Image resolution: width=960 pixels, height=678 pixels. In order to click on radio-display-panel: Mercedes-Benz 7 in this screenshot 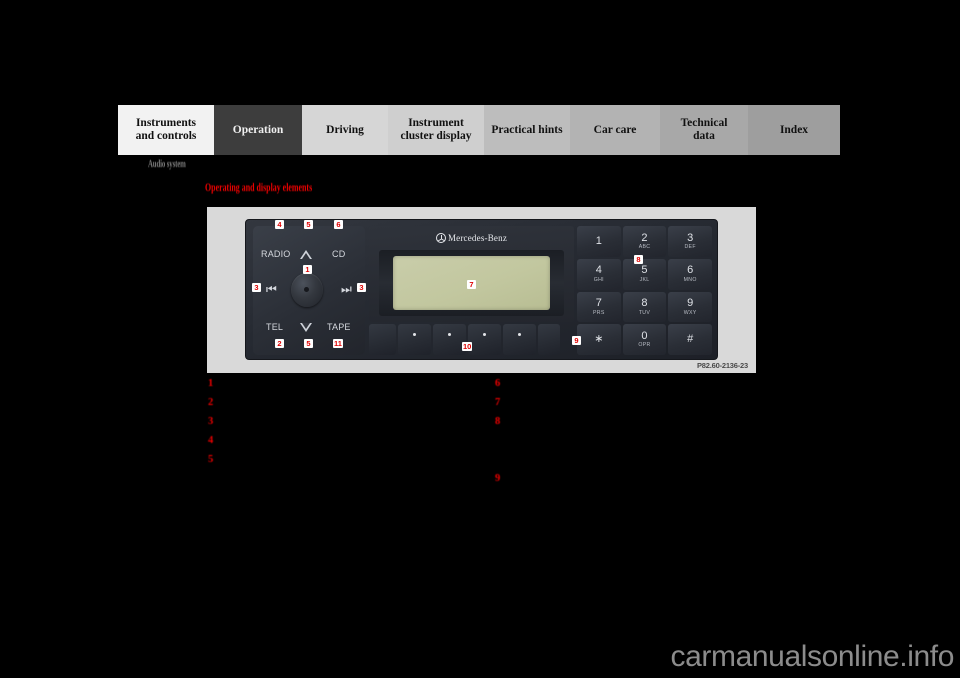, I will do `click(471, 274)`.